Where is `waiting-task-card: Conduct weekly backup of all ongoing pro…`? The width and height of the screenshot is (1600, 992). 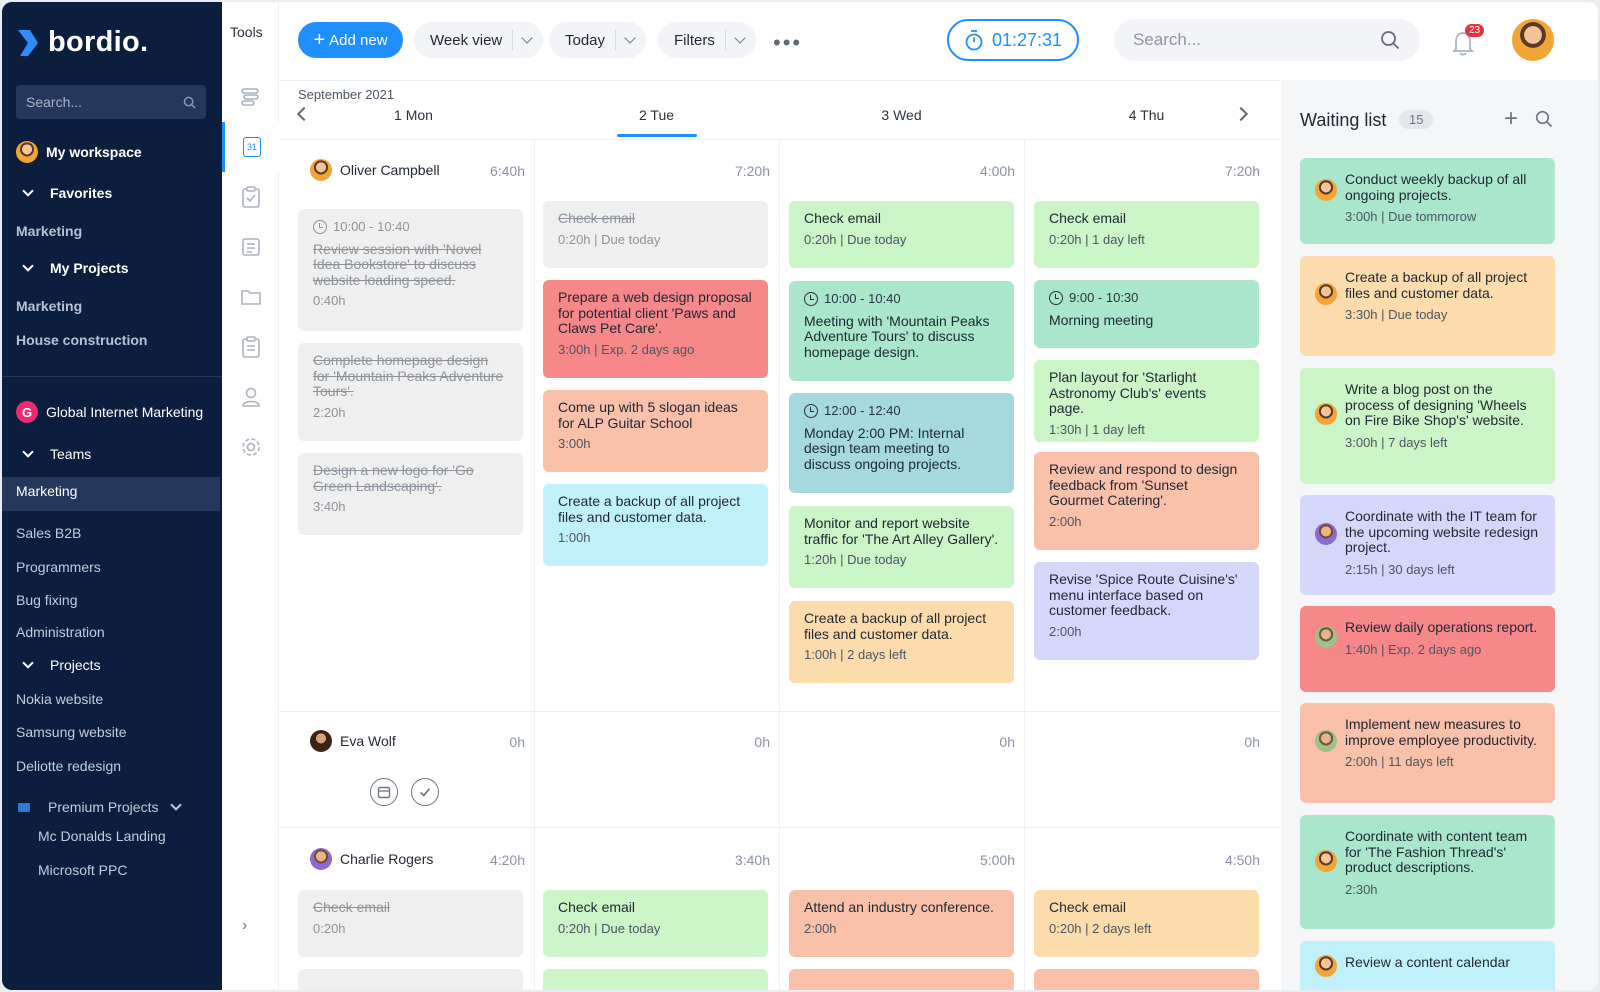 waiting-task-card: Conduct weekly backup of all ongoing pro… is located at coordinates (1427, 201).